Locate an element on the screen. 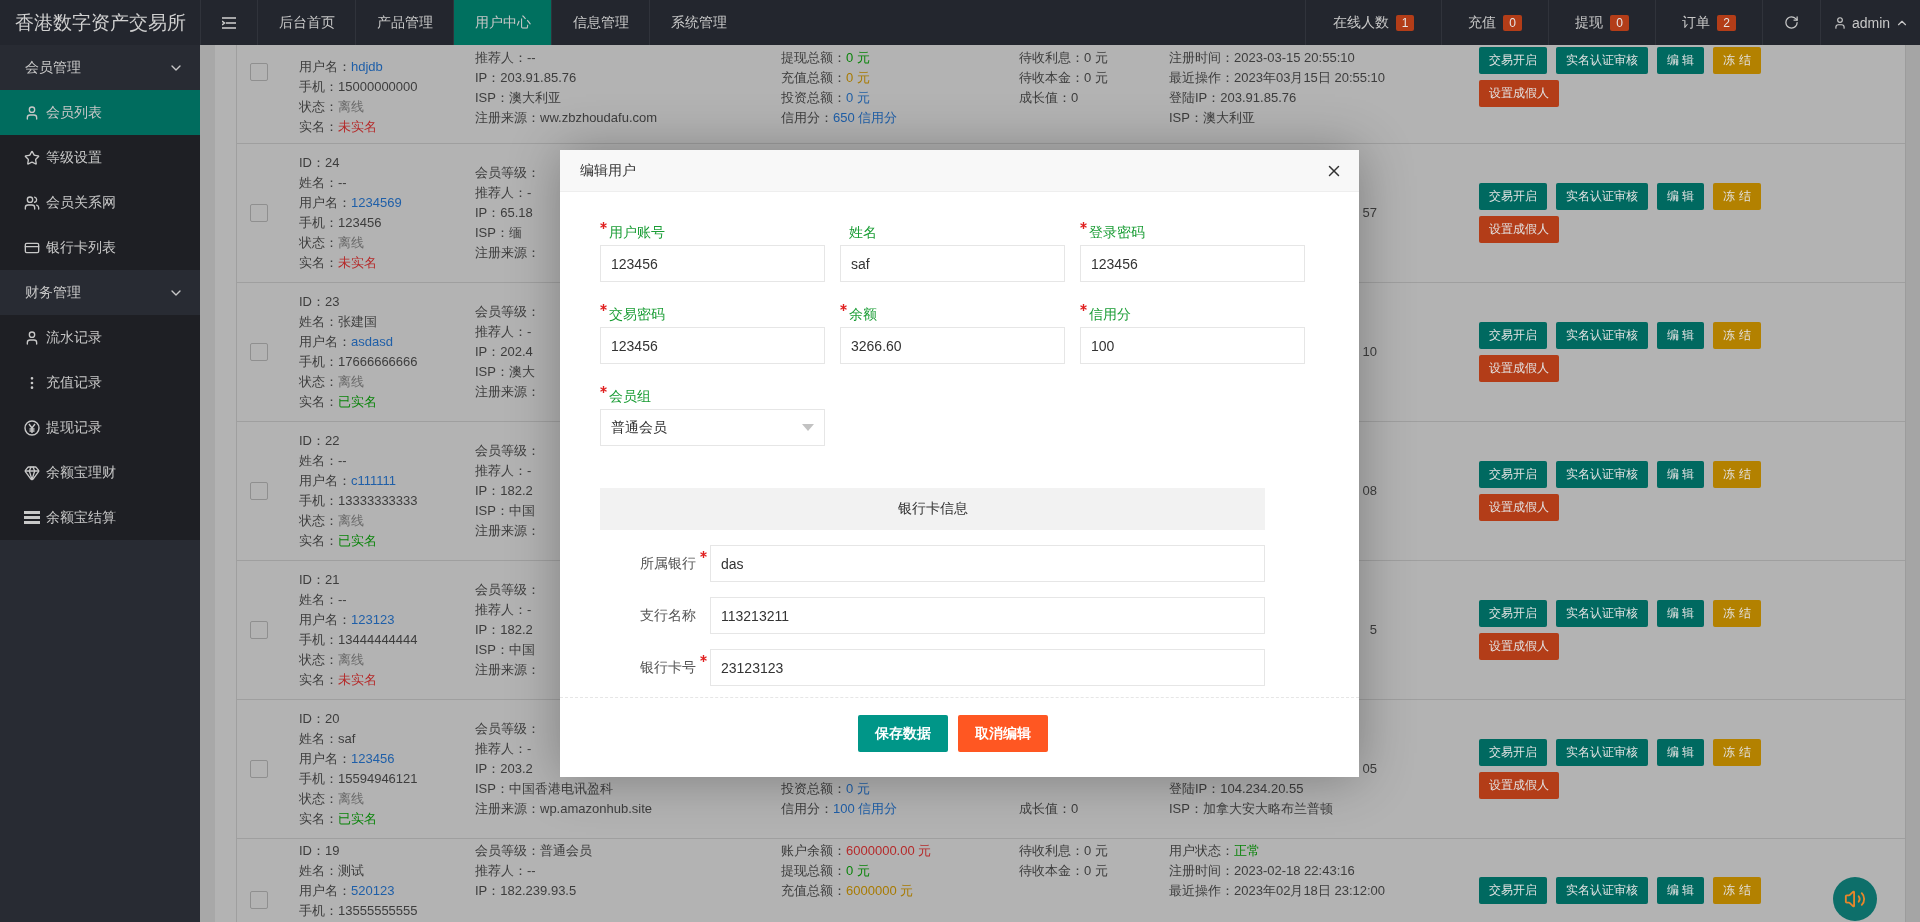  menu-item: 会员关系网 is located at coordinates (100, 202).